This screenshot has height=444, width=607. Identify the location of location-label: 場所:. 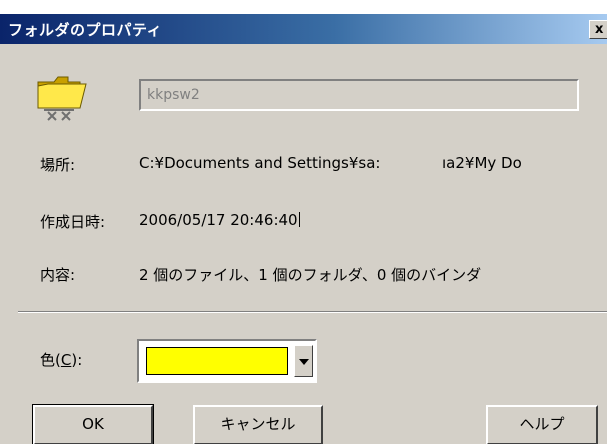
(58, 165).